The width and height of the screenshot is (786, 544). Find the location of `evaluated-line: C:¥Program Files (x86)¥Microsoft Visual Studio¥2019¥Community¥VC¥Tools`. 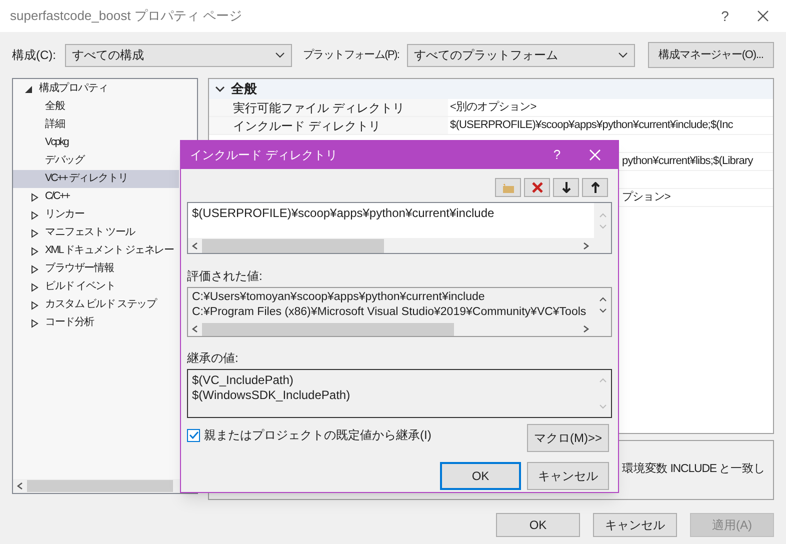

evaluated-line: C:¥Program Files (x86)¥Microsoft Visual Studio¥2019¥Community¥VC¥Tools is located at coordinates (390, 312).